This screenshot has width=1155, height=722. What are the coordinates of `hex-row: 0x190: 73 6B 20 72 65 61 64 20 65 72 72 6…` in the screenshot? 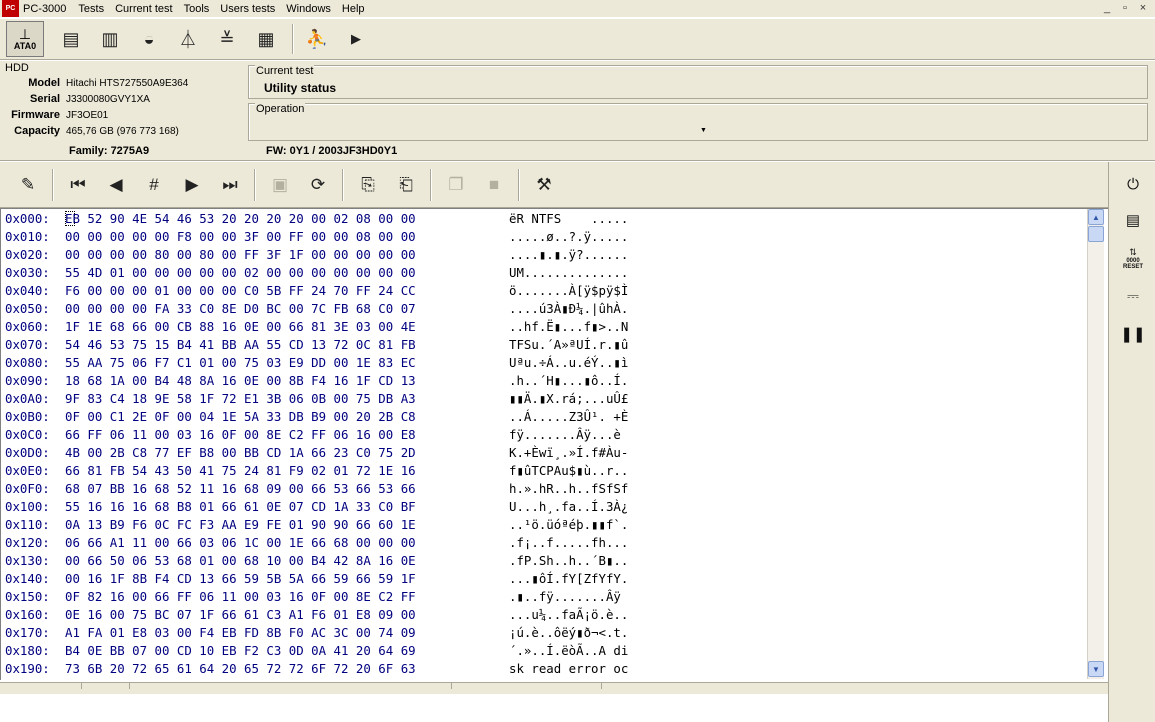 It's located at (337, 669).